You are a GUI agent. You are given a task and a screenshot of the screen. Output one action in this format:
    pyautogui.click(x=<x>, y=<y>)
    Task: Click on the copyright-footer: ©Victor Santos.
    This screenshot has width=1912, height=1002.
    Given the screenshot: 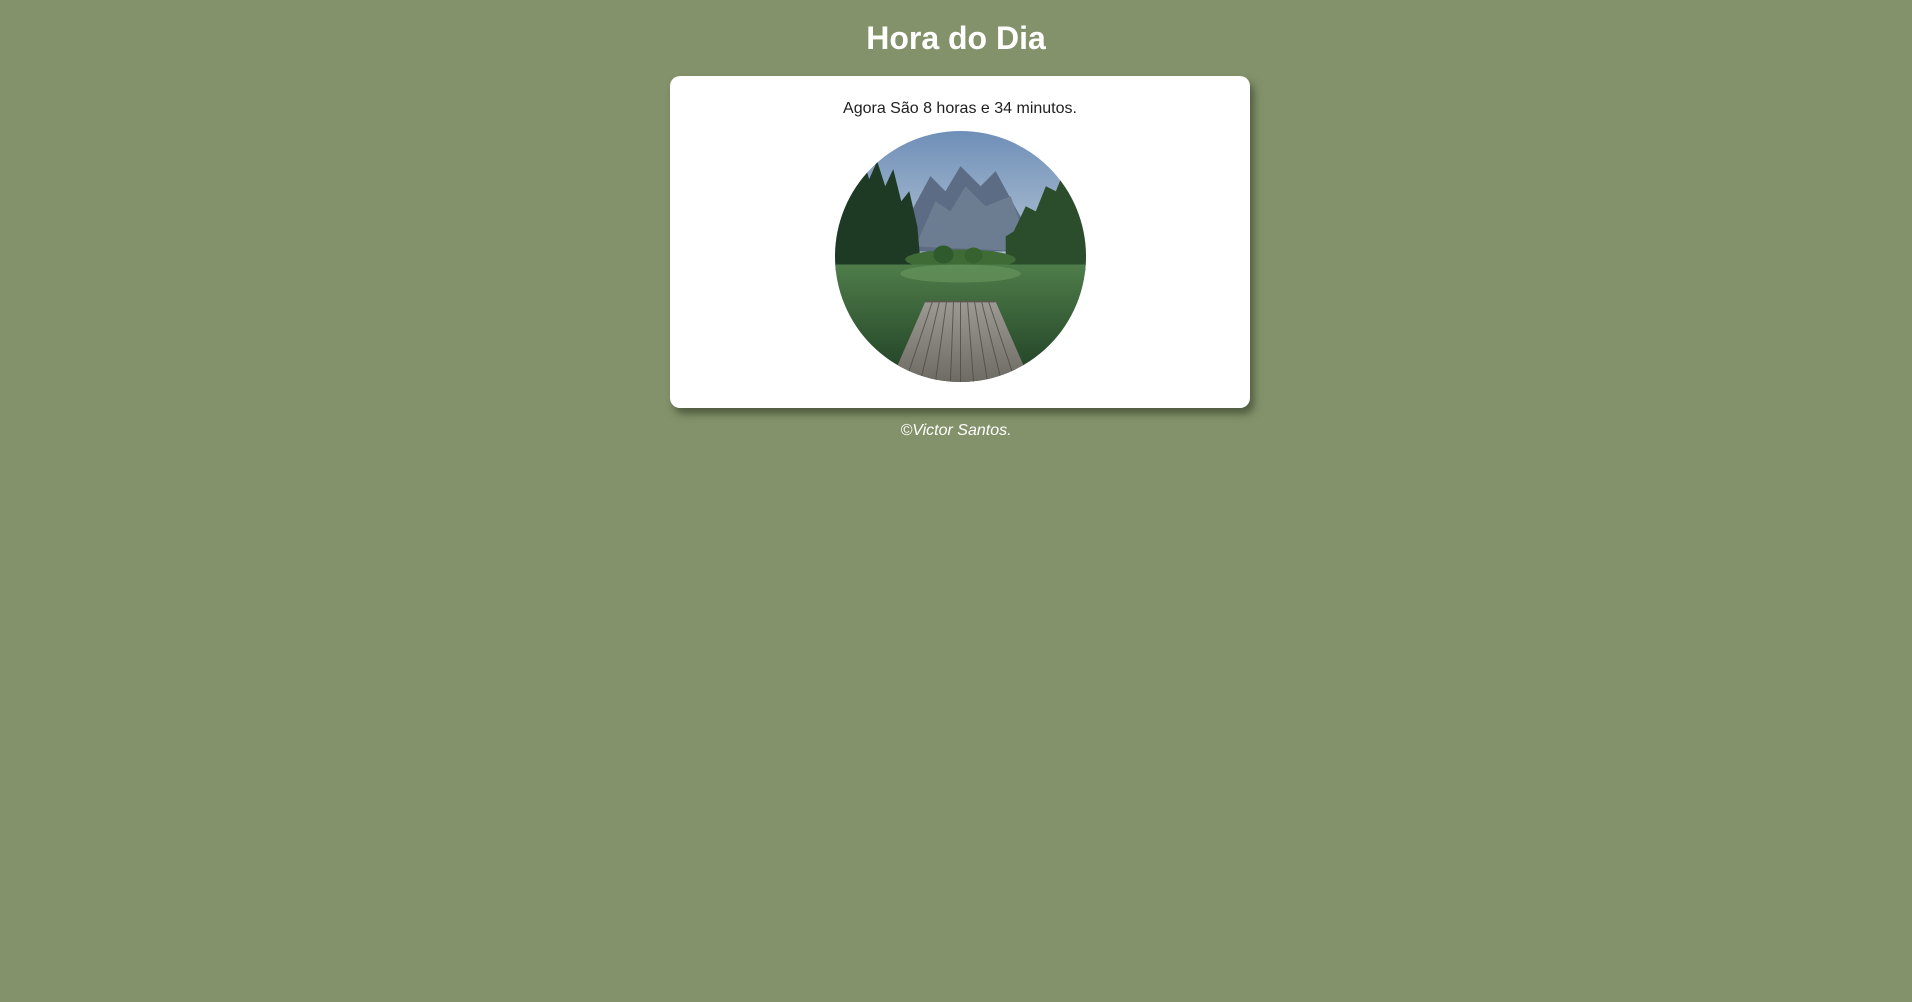 What is the action you would take?
    pyautogui.click(x=956, y=430)
    